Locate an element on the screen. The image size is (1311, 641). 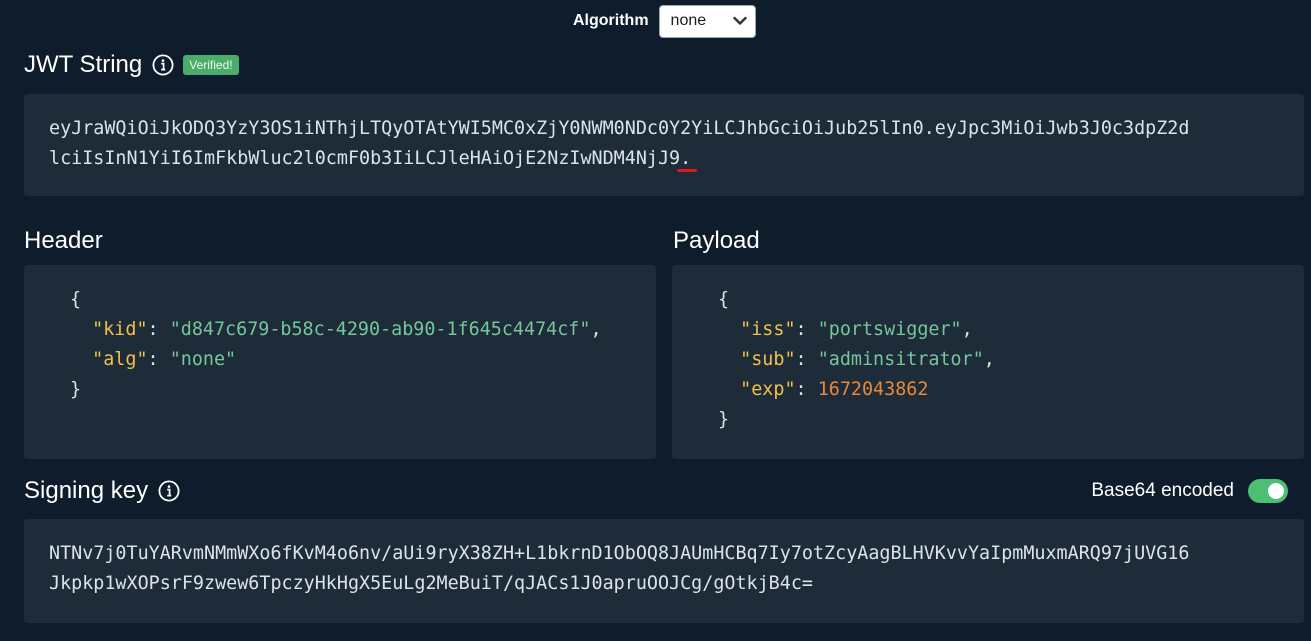
base64-toggle is located at coordinates (1268, 491).